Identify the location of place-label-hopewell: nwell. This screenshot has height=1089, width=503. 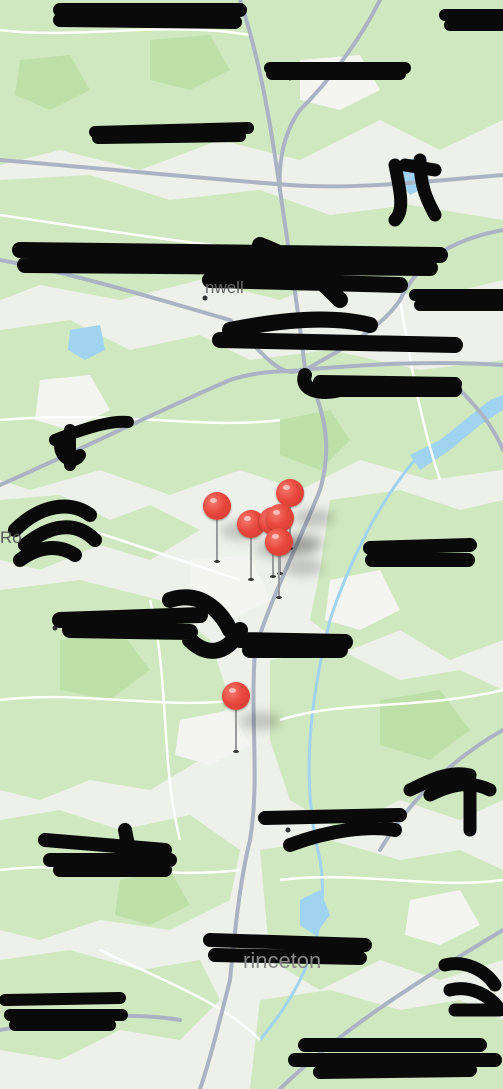
(224, 287).